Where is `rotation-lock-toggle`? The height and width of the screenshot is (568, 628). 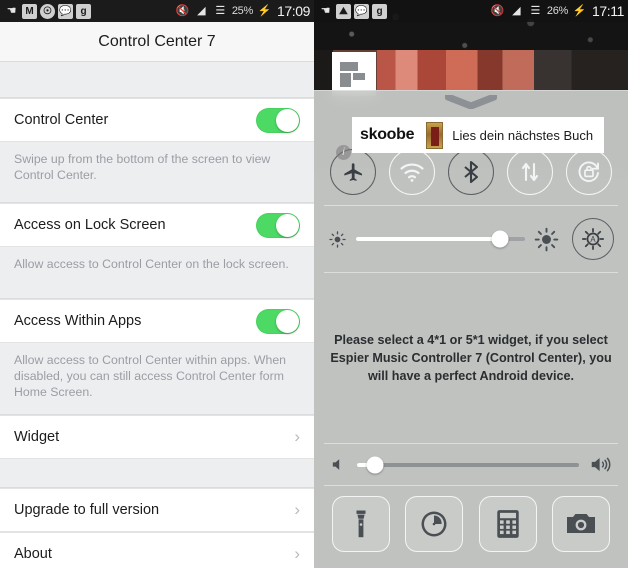
rotation-lock-toggle is located at coordinates (588, 172).